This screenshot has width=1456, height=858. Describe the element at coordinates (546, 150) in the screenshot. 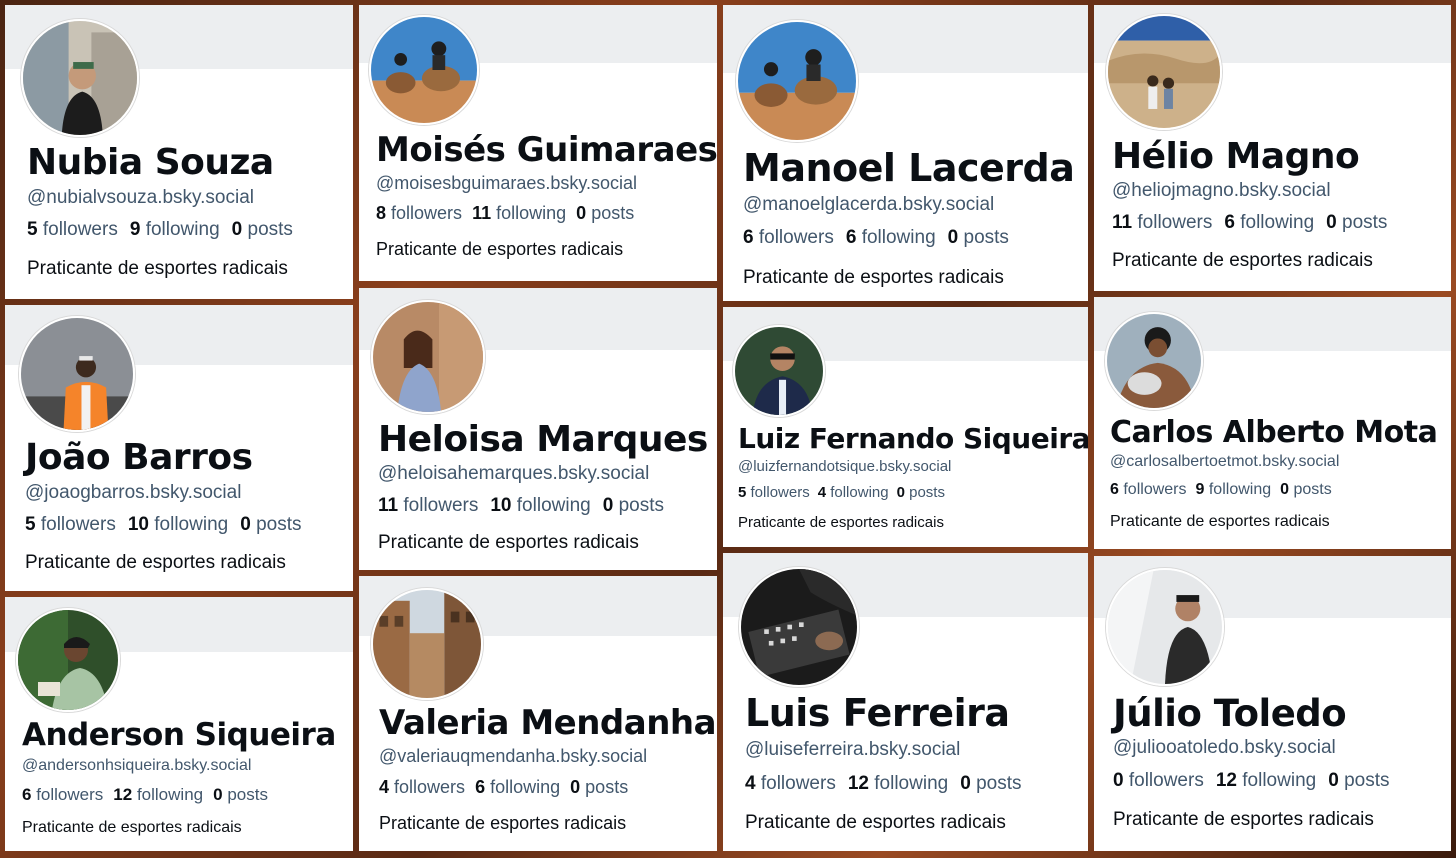

I see `profile-name: Moisés Guimaraes` at that location.